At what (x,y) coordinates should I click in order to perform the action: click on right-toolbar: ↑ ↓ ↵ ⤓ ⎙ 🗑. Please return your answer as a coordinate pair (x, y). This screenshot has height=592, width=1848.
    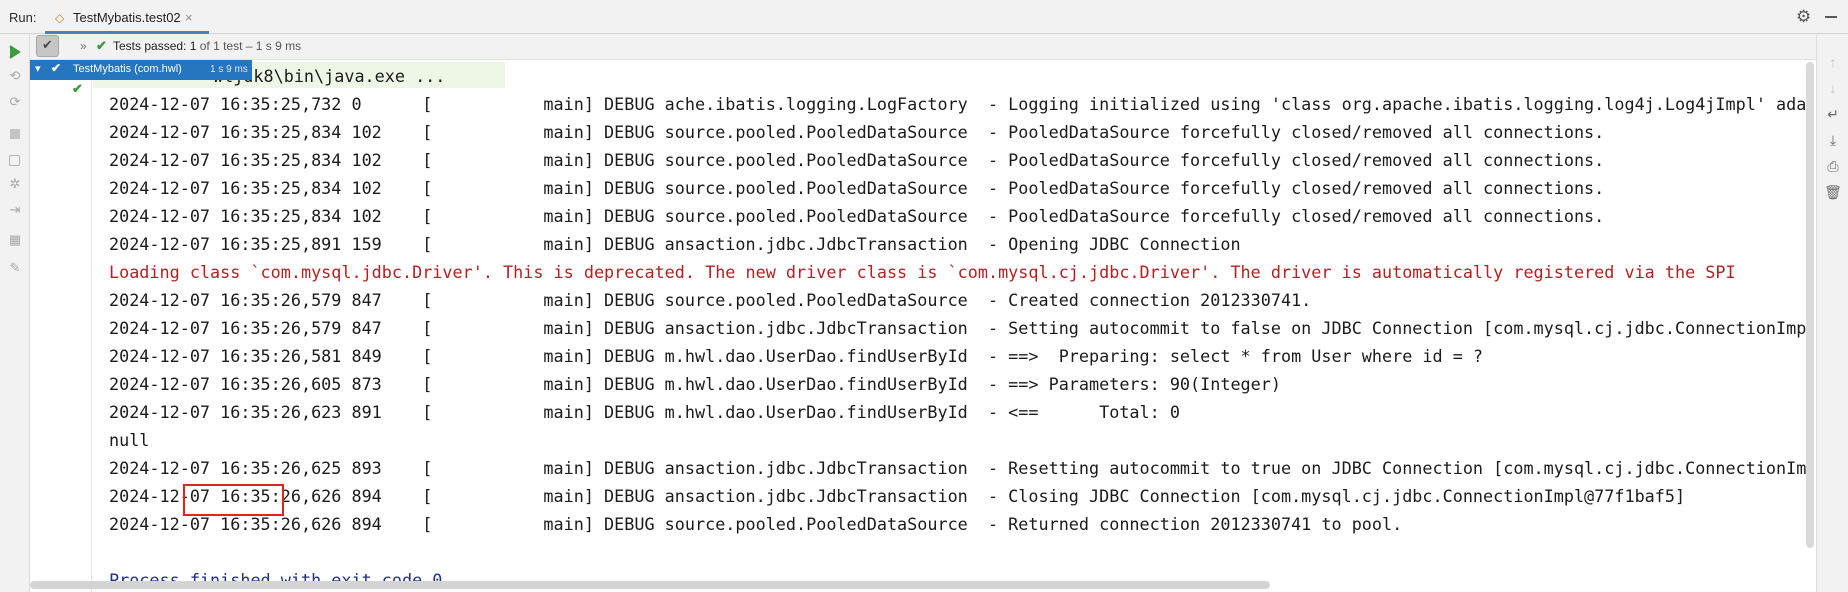
    Looking at the image, I should click on (1832, 313).